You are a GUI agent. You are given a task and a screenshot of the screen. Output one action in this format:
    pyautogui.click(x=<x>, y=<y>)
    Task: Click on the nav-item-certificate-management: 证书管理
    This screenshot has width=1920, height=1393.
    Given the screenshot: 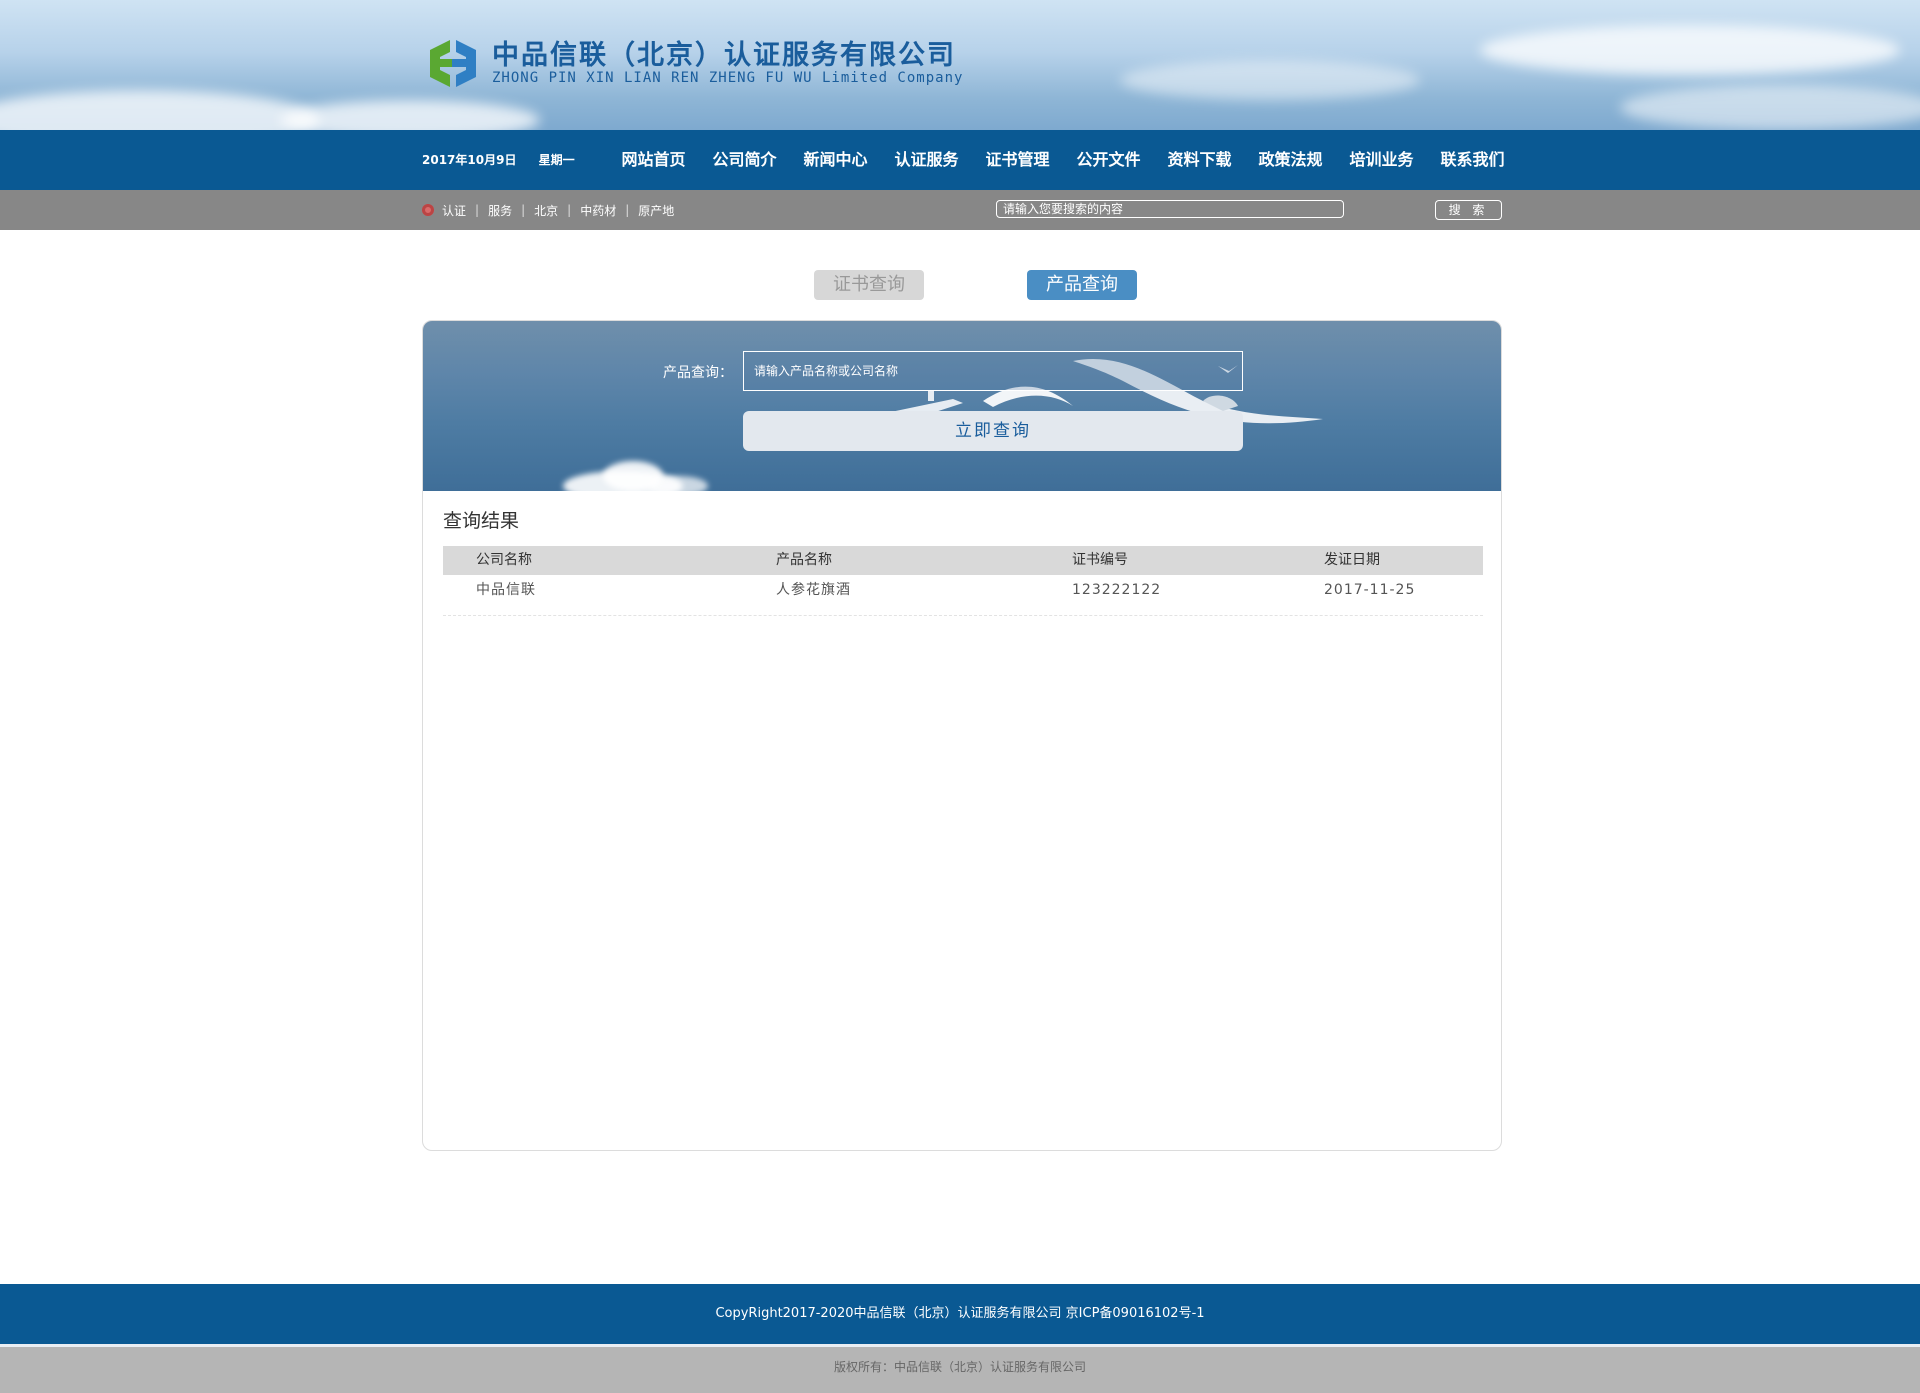 What is the action you would take?
    pyautogui.click(x=1017, y=160)
    